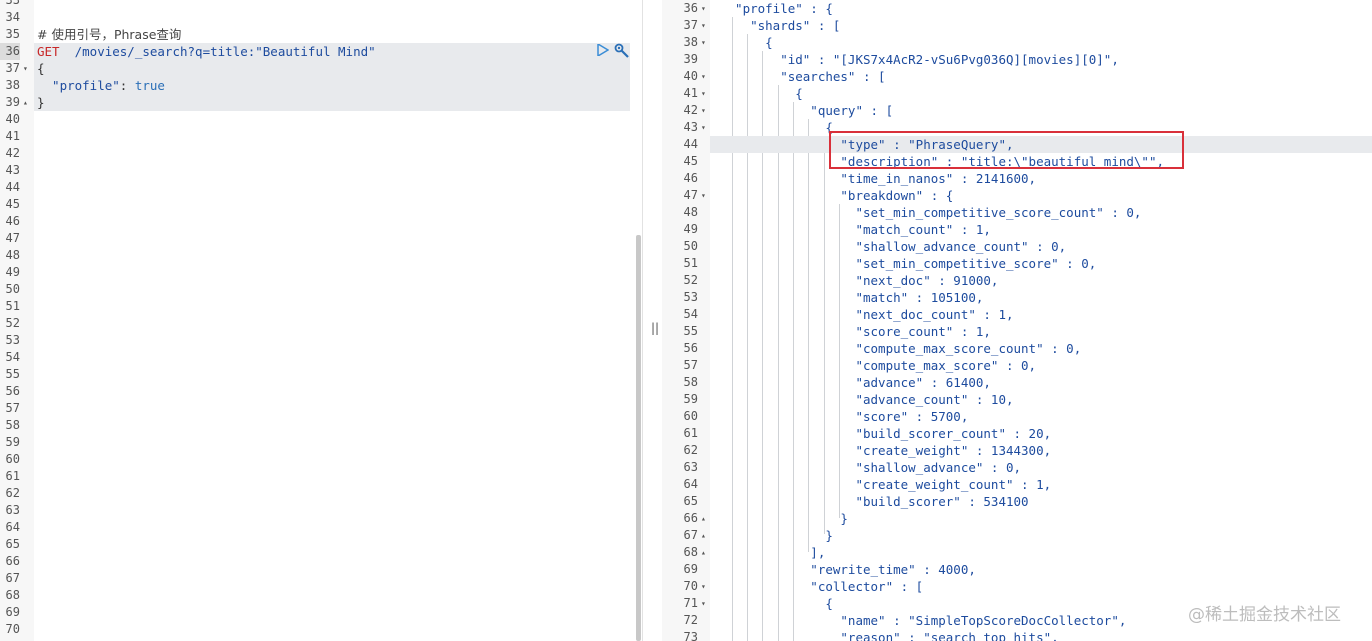 The height and width of the screenshot is (641, 1372). What do you see at coordinates (318, 544) in the screenshot?
I see `editor-line: 65` at bounding box center [318, 544].